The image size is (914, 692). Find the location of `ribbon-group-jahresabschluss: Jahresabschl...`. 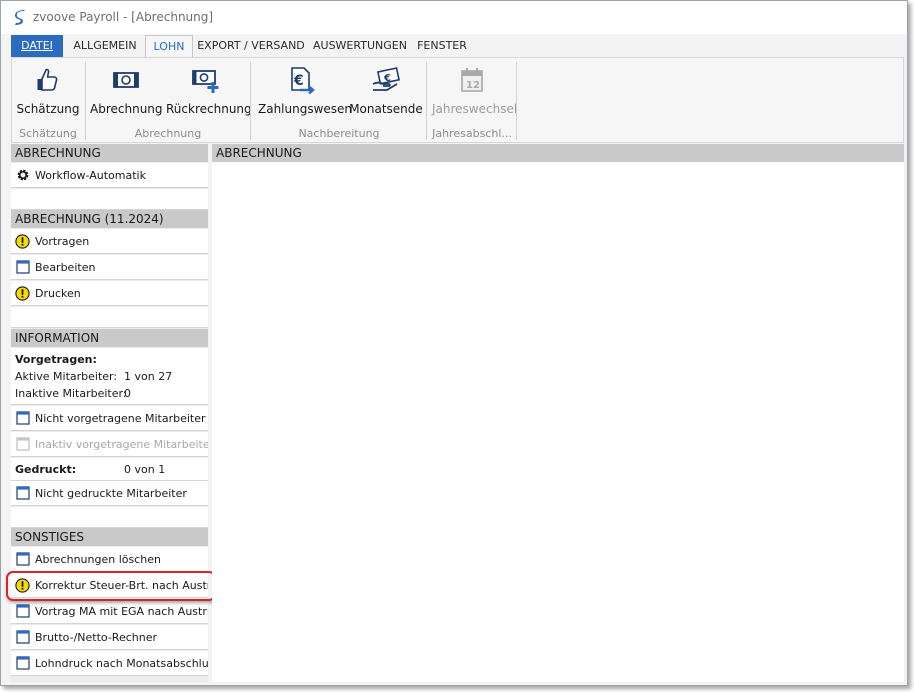

ribbon-group-jahresabschluss: Jahresabschl... is located at coordinates (472, 133).